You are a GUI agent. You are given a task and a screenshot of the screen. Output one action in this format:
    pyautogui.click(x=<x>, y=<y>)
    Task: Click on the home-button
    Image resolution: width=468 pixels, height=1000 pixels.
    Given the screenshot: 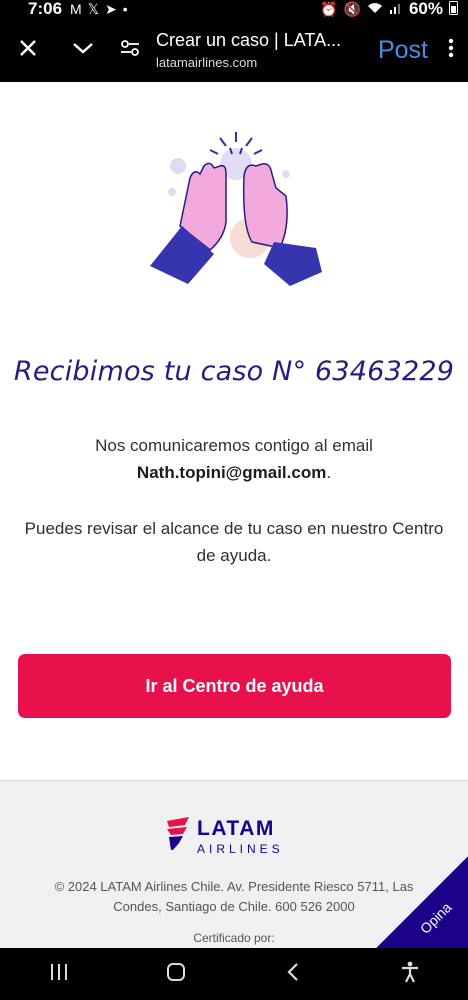 What is the action you would take?
    pyautogui.click(x=176, y=974)
    